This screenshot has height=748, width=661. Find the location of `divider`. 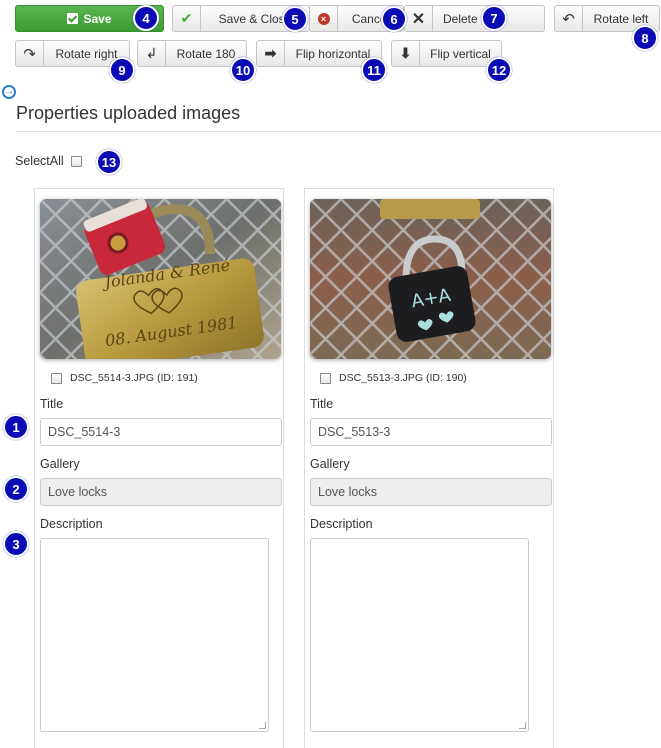

divider is located at coordinates (338, 131).